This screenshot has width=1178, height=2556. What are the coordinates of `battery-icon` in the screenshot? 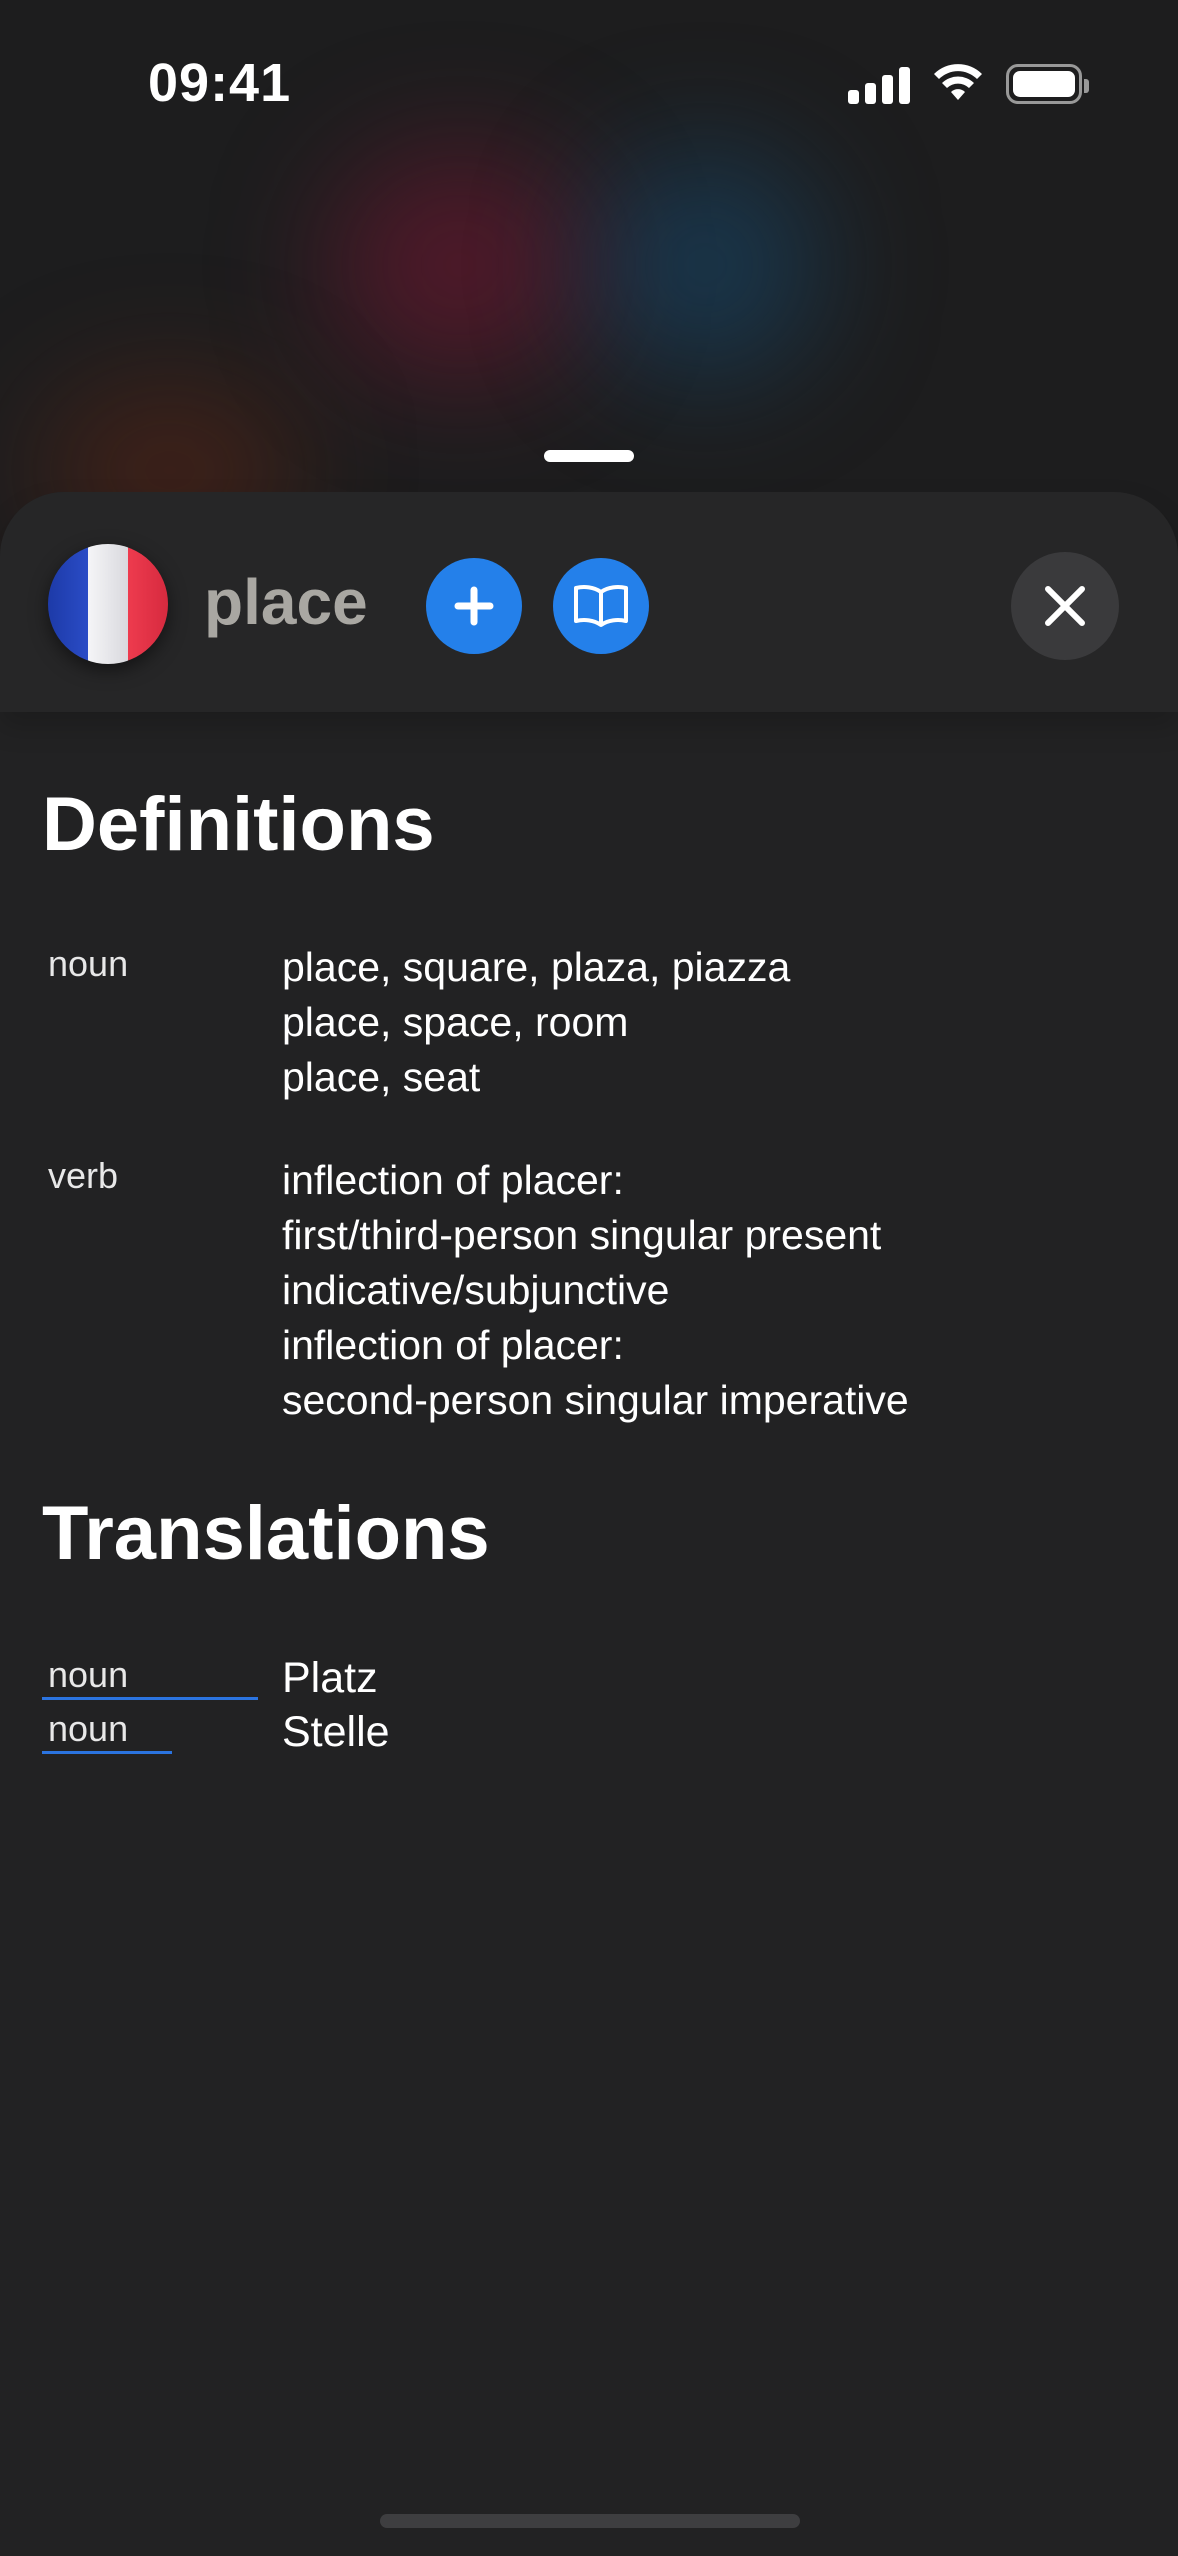 It's located at (1047, 84).